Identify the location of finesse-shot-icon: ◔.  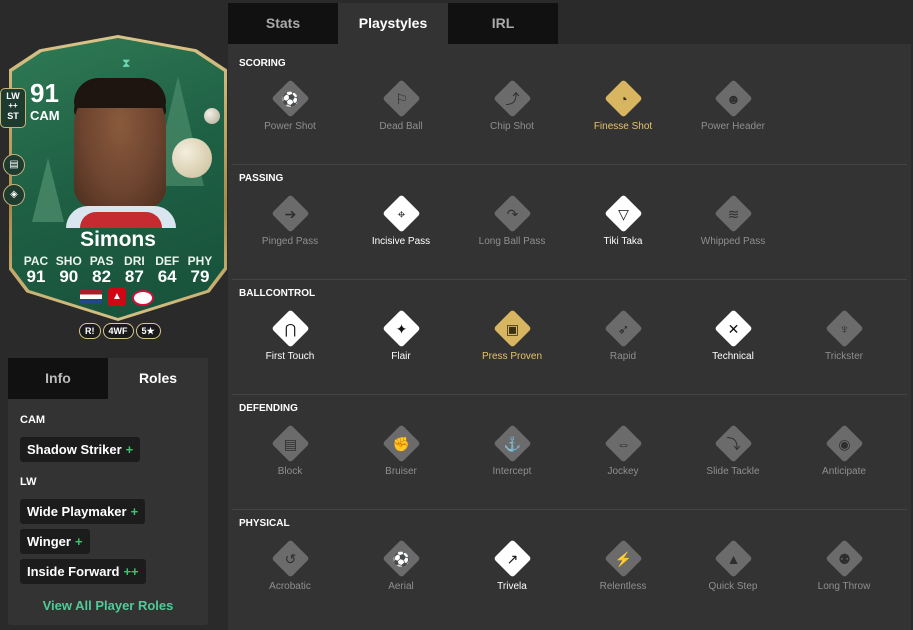
(623, 98).